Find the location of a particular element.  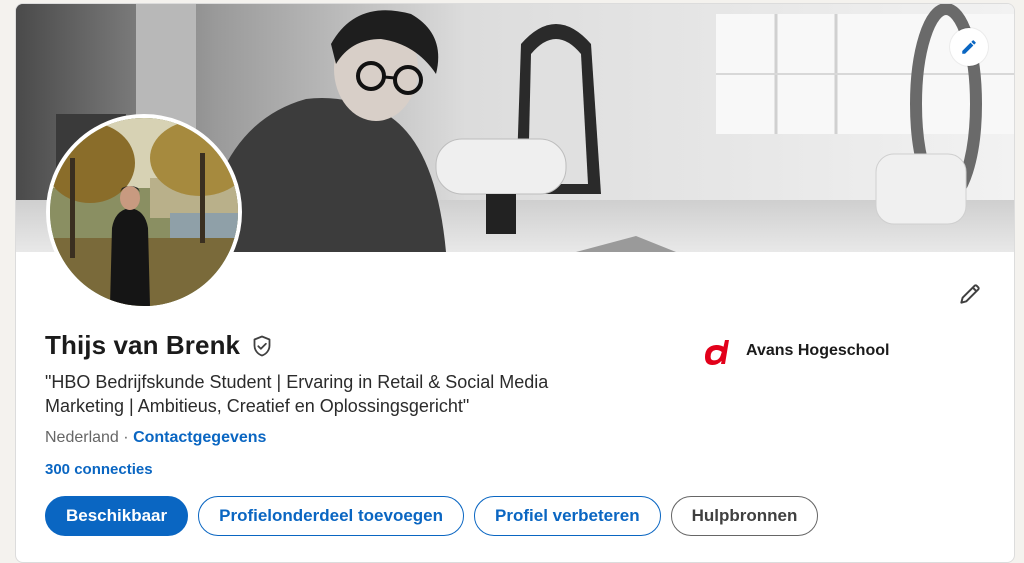

school-name: Avans Hogeschool is located at coordinates (818, 350).